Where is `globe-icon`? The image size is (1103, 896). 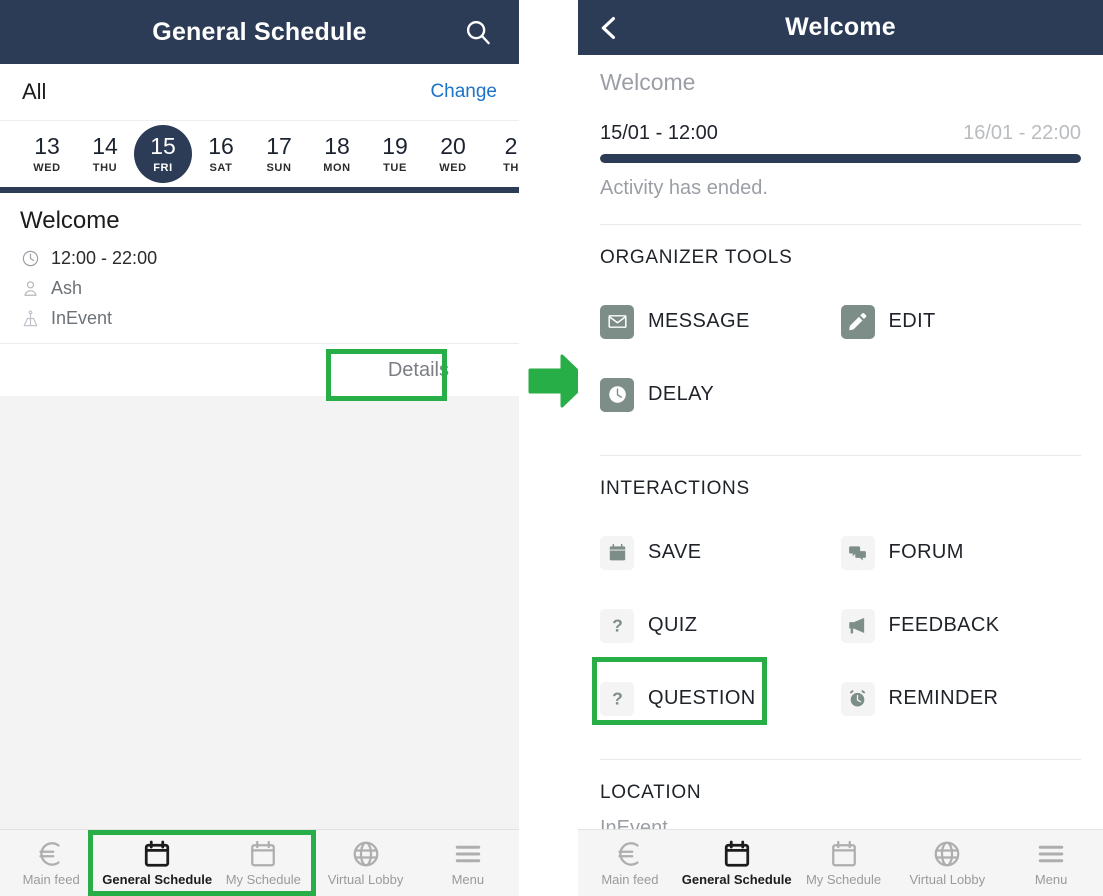
globe-icon is located at coordinates (947, 854).